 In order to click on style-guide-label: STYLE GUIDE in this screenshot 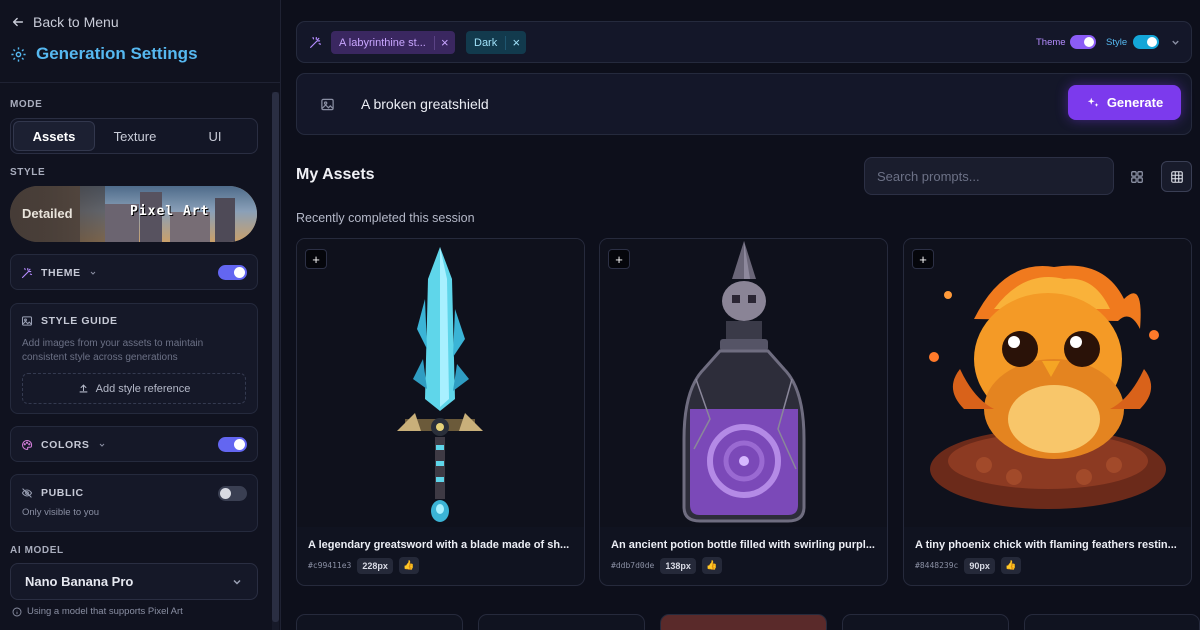, I will do `click(79, 321)`.